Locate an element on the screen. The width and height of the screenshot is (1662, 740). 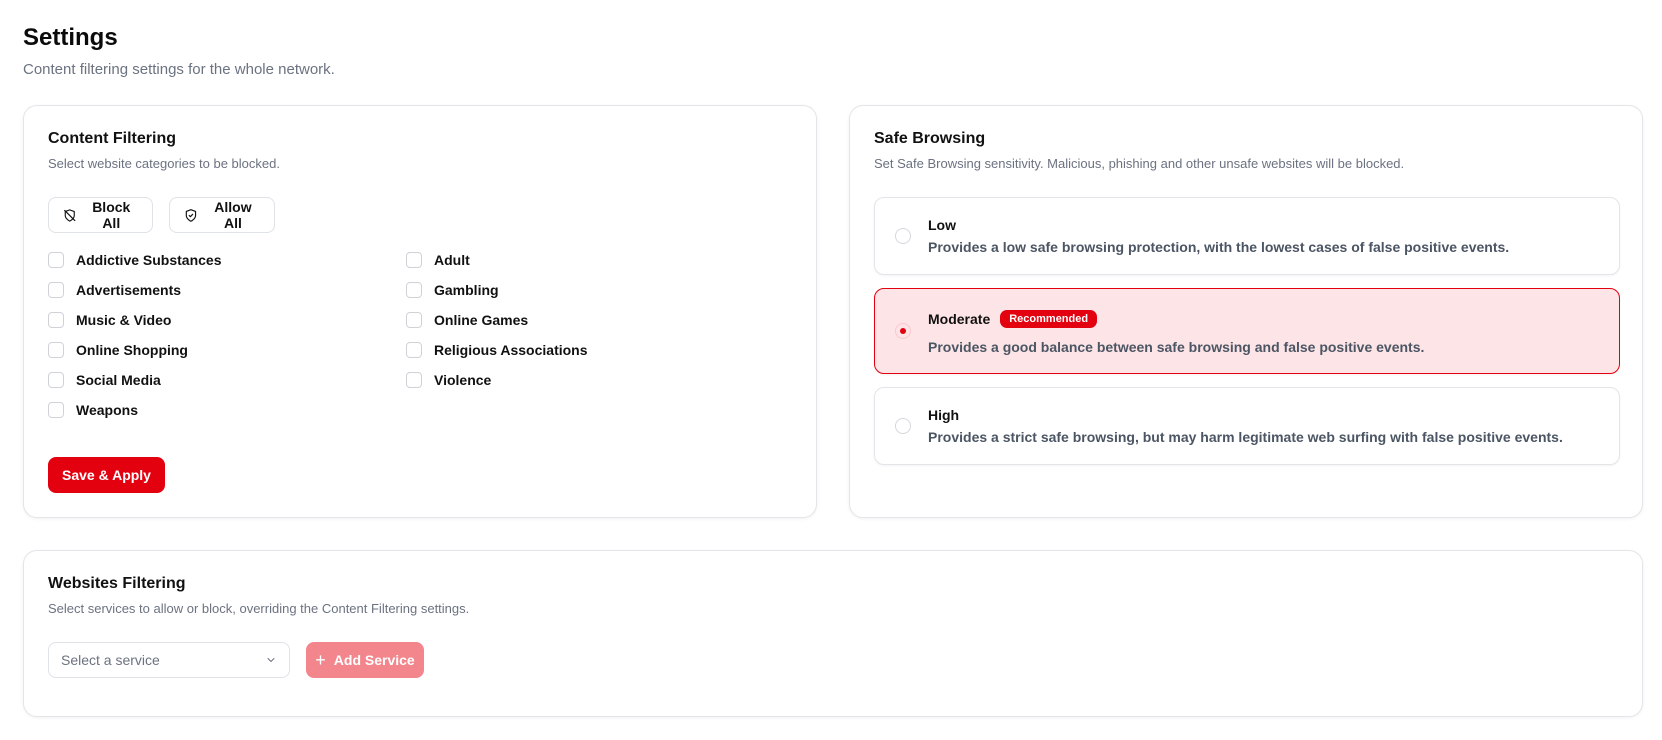
category-addictive-substances: Addictive Substances is located at coordinates (135, 260).